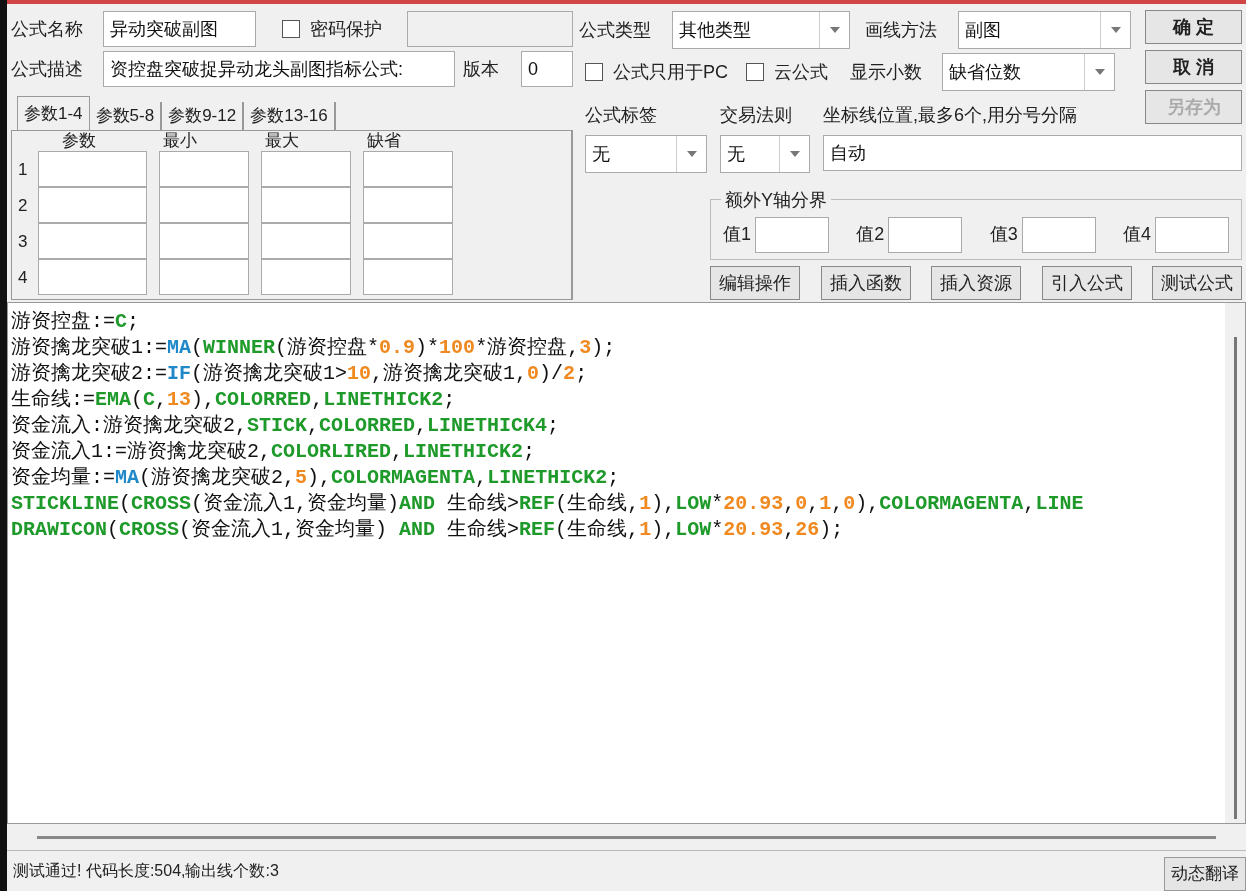 Image resolution: width=1246 pixels, height=891 pixels. Describe the element at coordinates (1028, 72) in the screenshot. I see `decimals-dropdown: 缺省位数` at that location.